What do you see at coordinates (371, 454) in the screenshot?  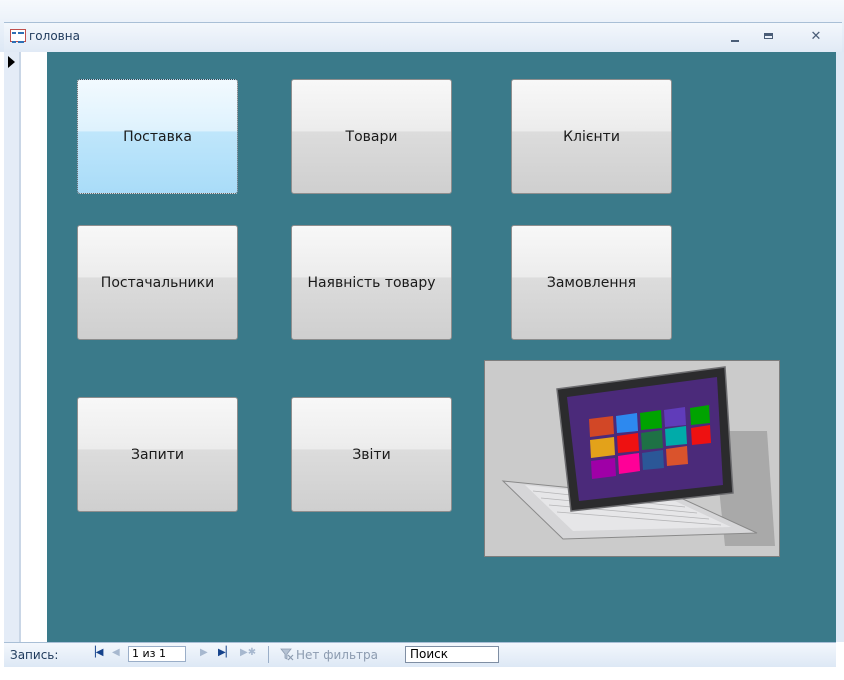 I see `zvity-button: Звіти` at bounding box center [371, 454].